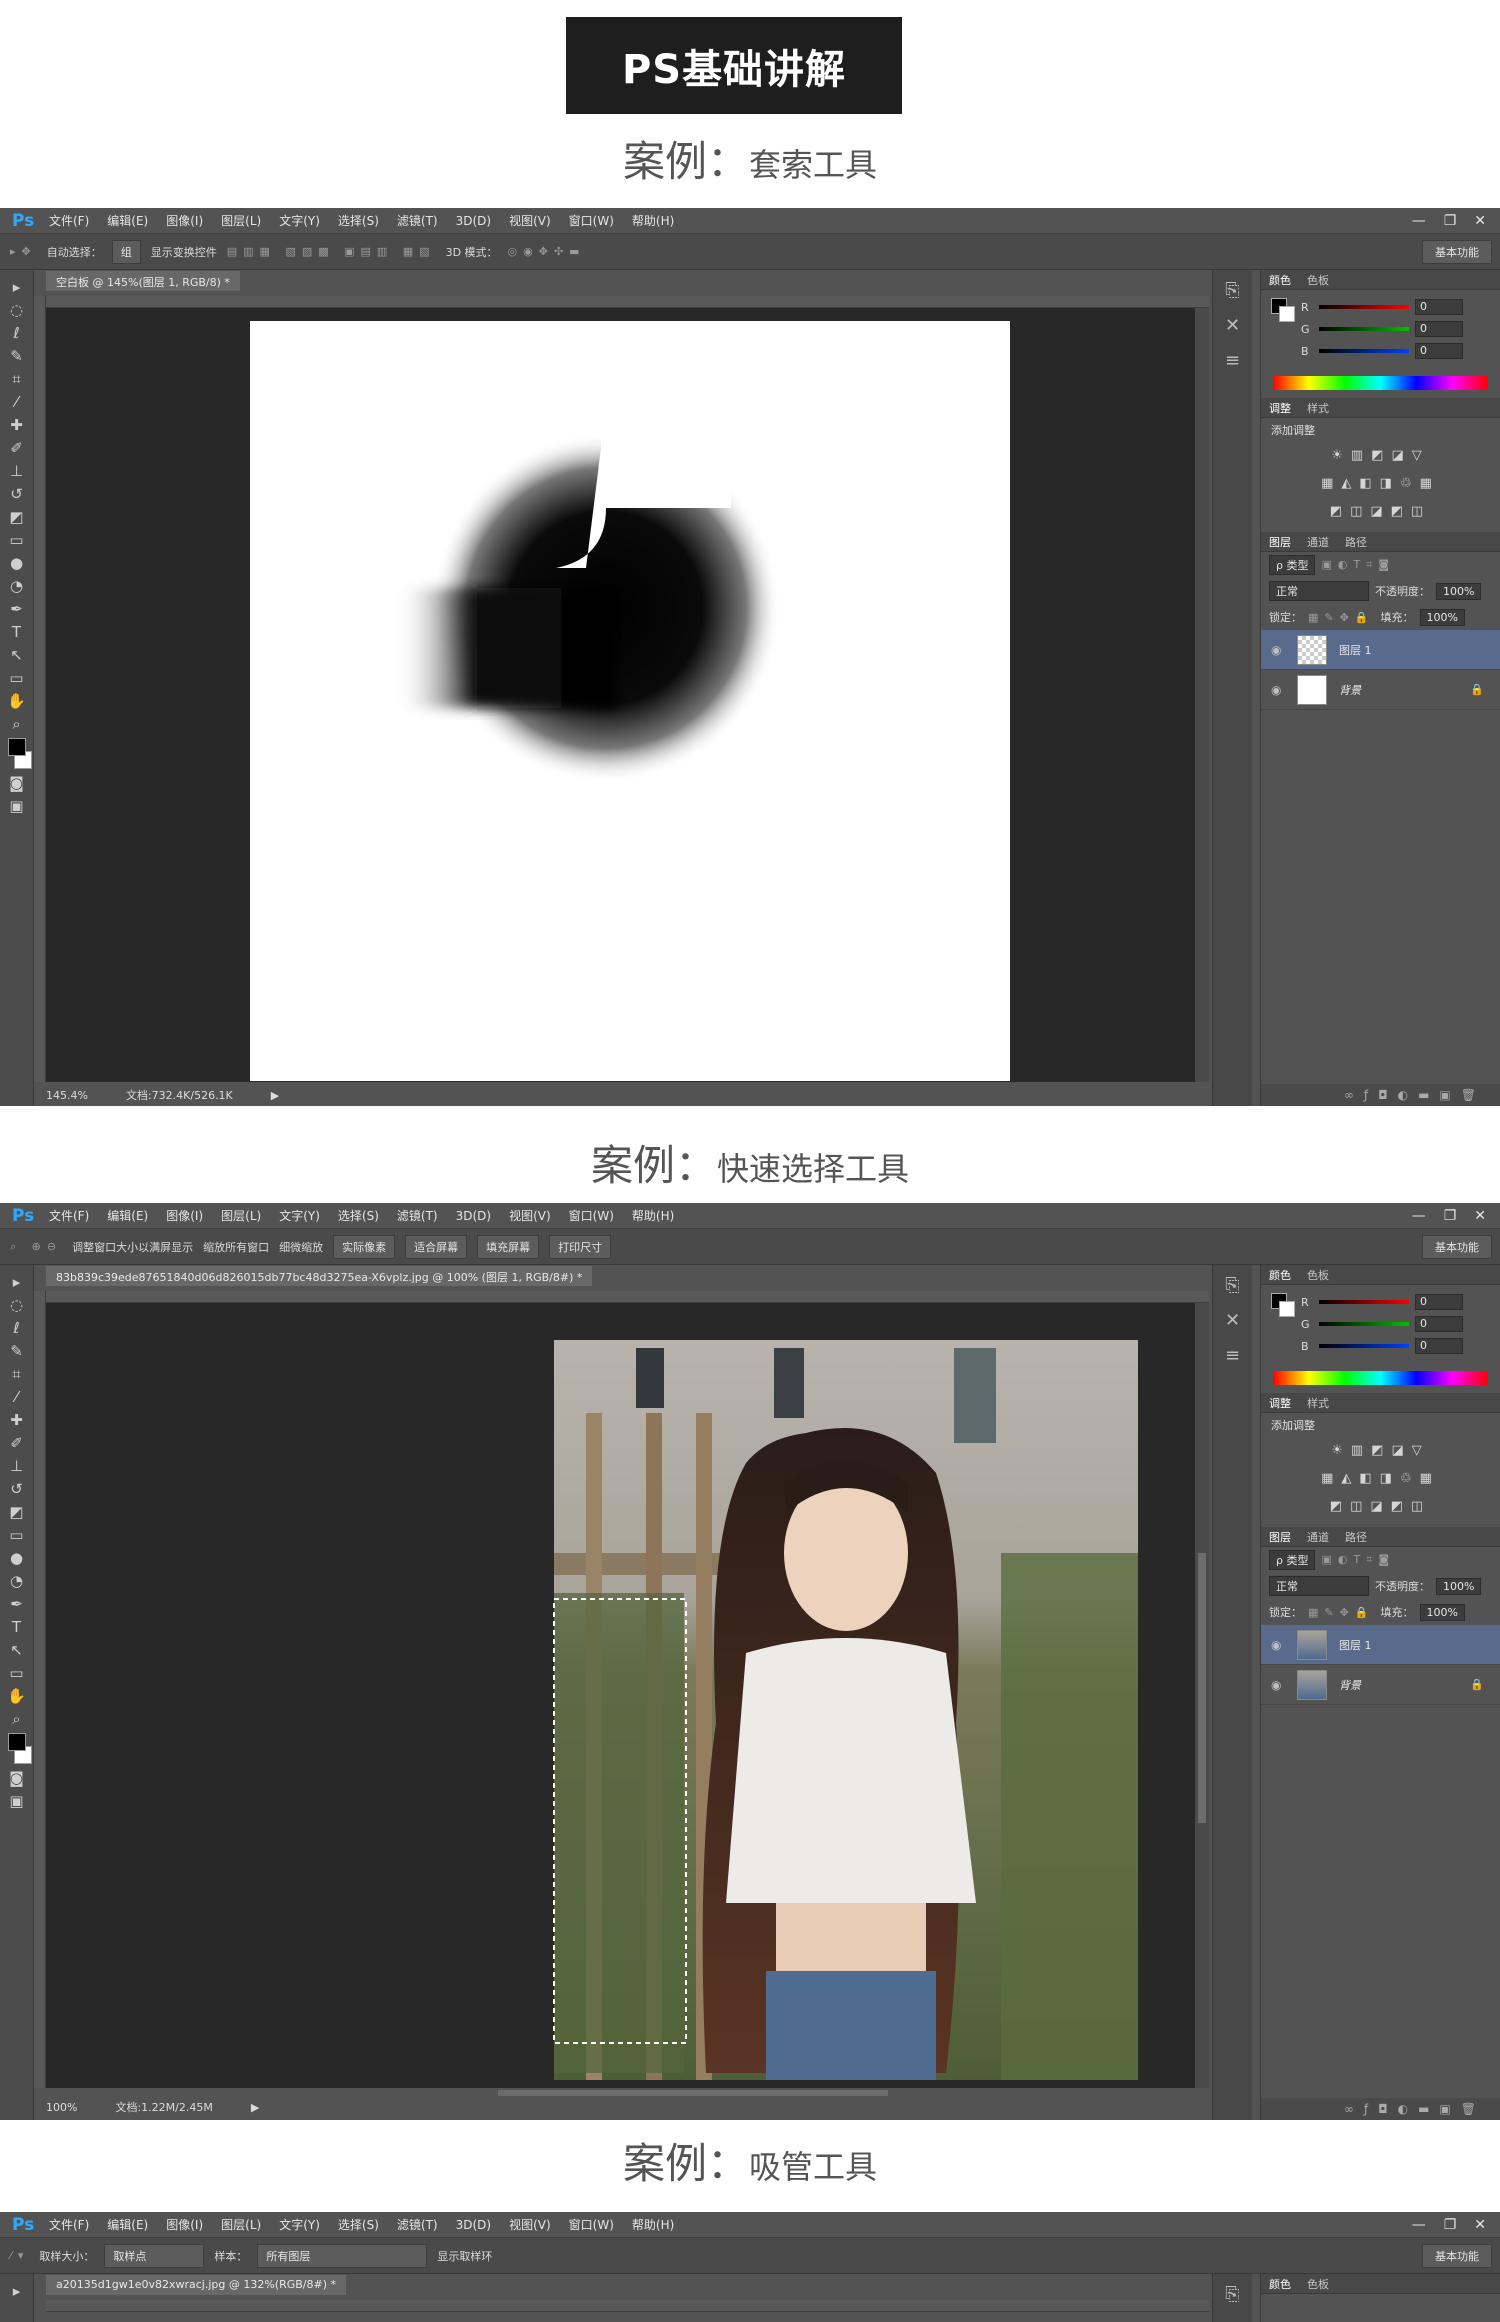 The image size is (1500, 2322). I want to click on print-size-button: 打印尺寸, so click(580, 1246).